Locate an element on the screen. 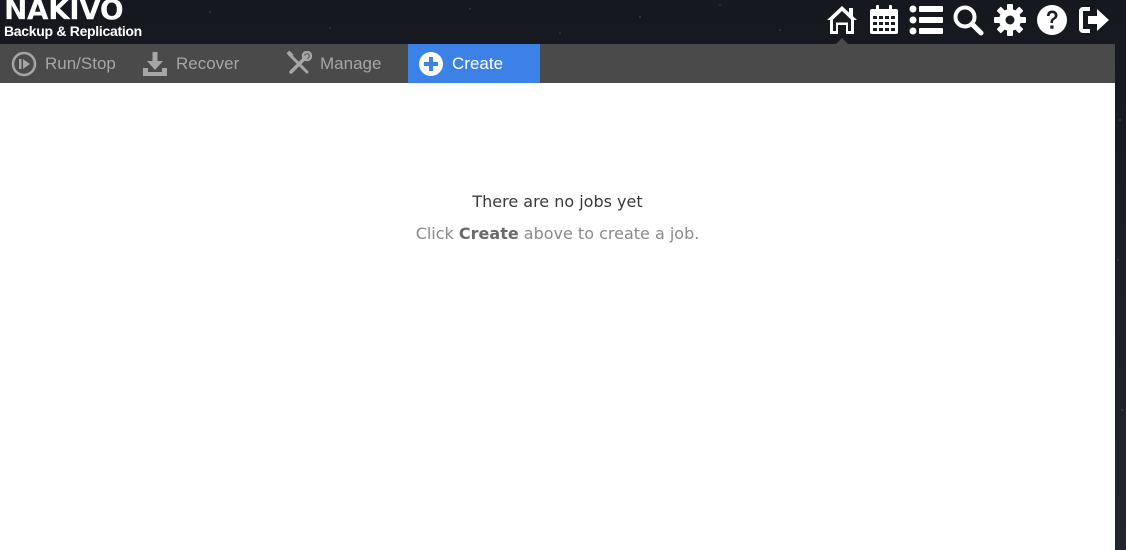 Image resolution: width=1126 pixels, height=550 pixels. run-stop-icon is located at coordinates (24, 64).